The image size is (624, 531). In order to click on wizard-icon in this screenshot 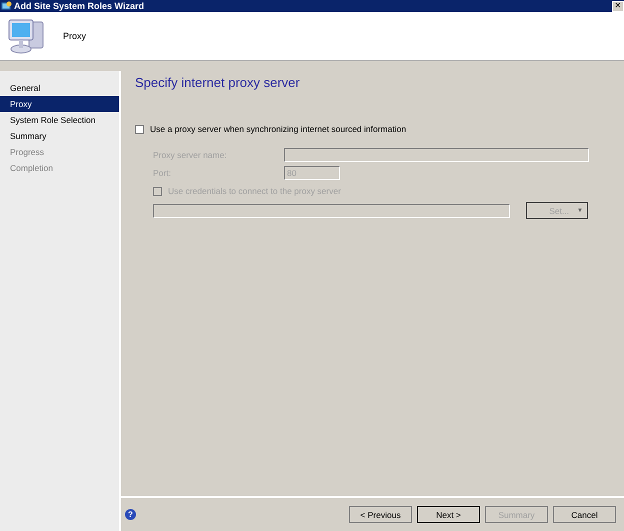, I will do `click(6, 6)`.